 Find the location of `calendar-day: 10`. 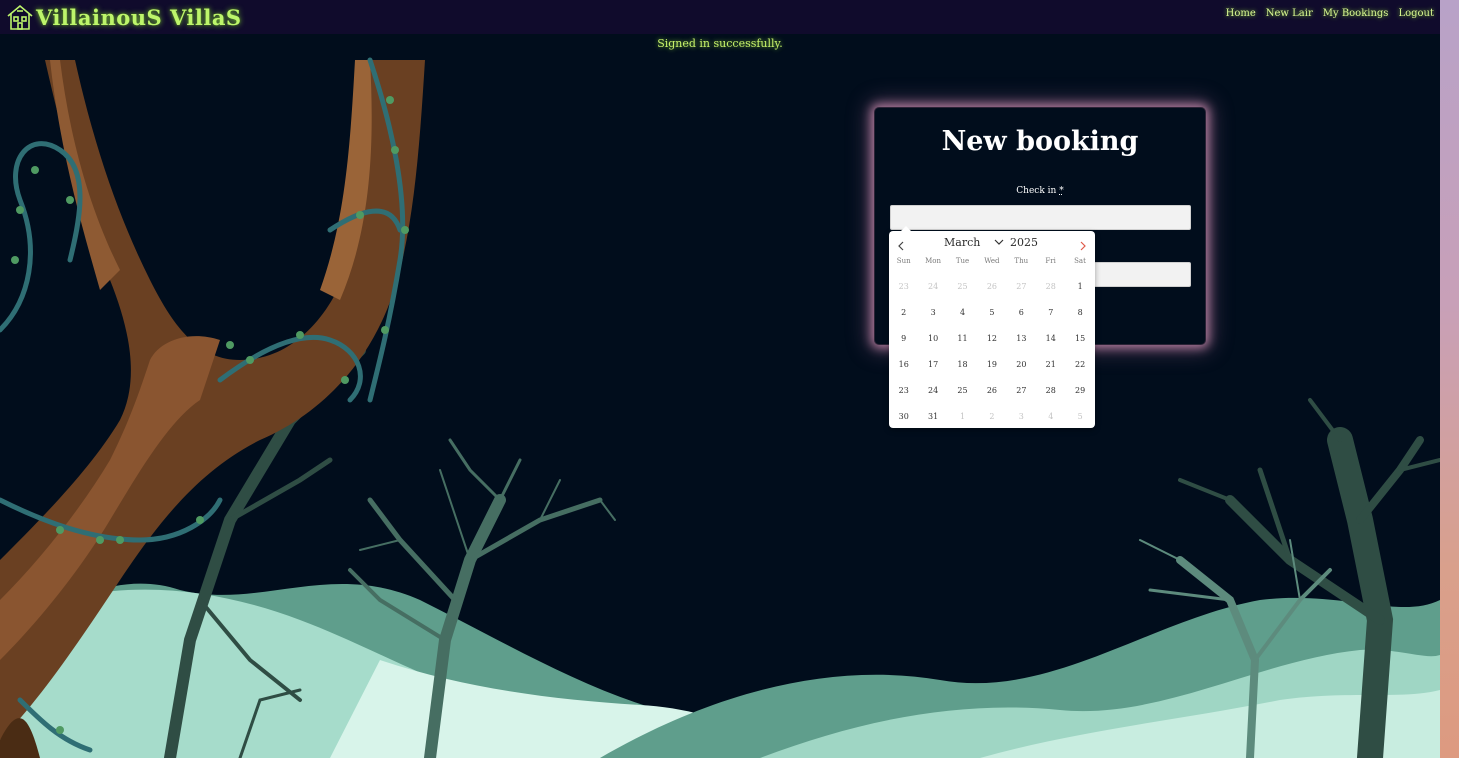

calendar-day: 10 is located at coordinates (932, 338).